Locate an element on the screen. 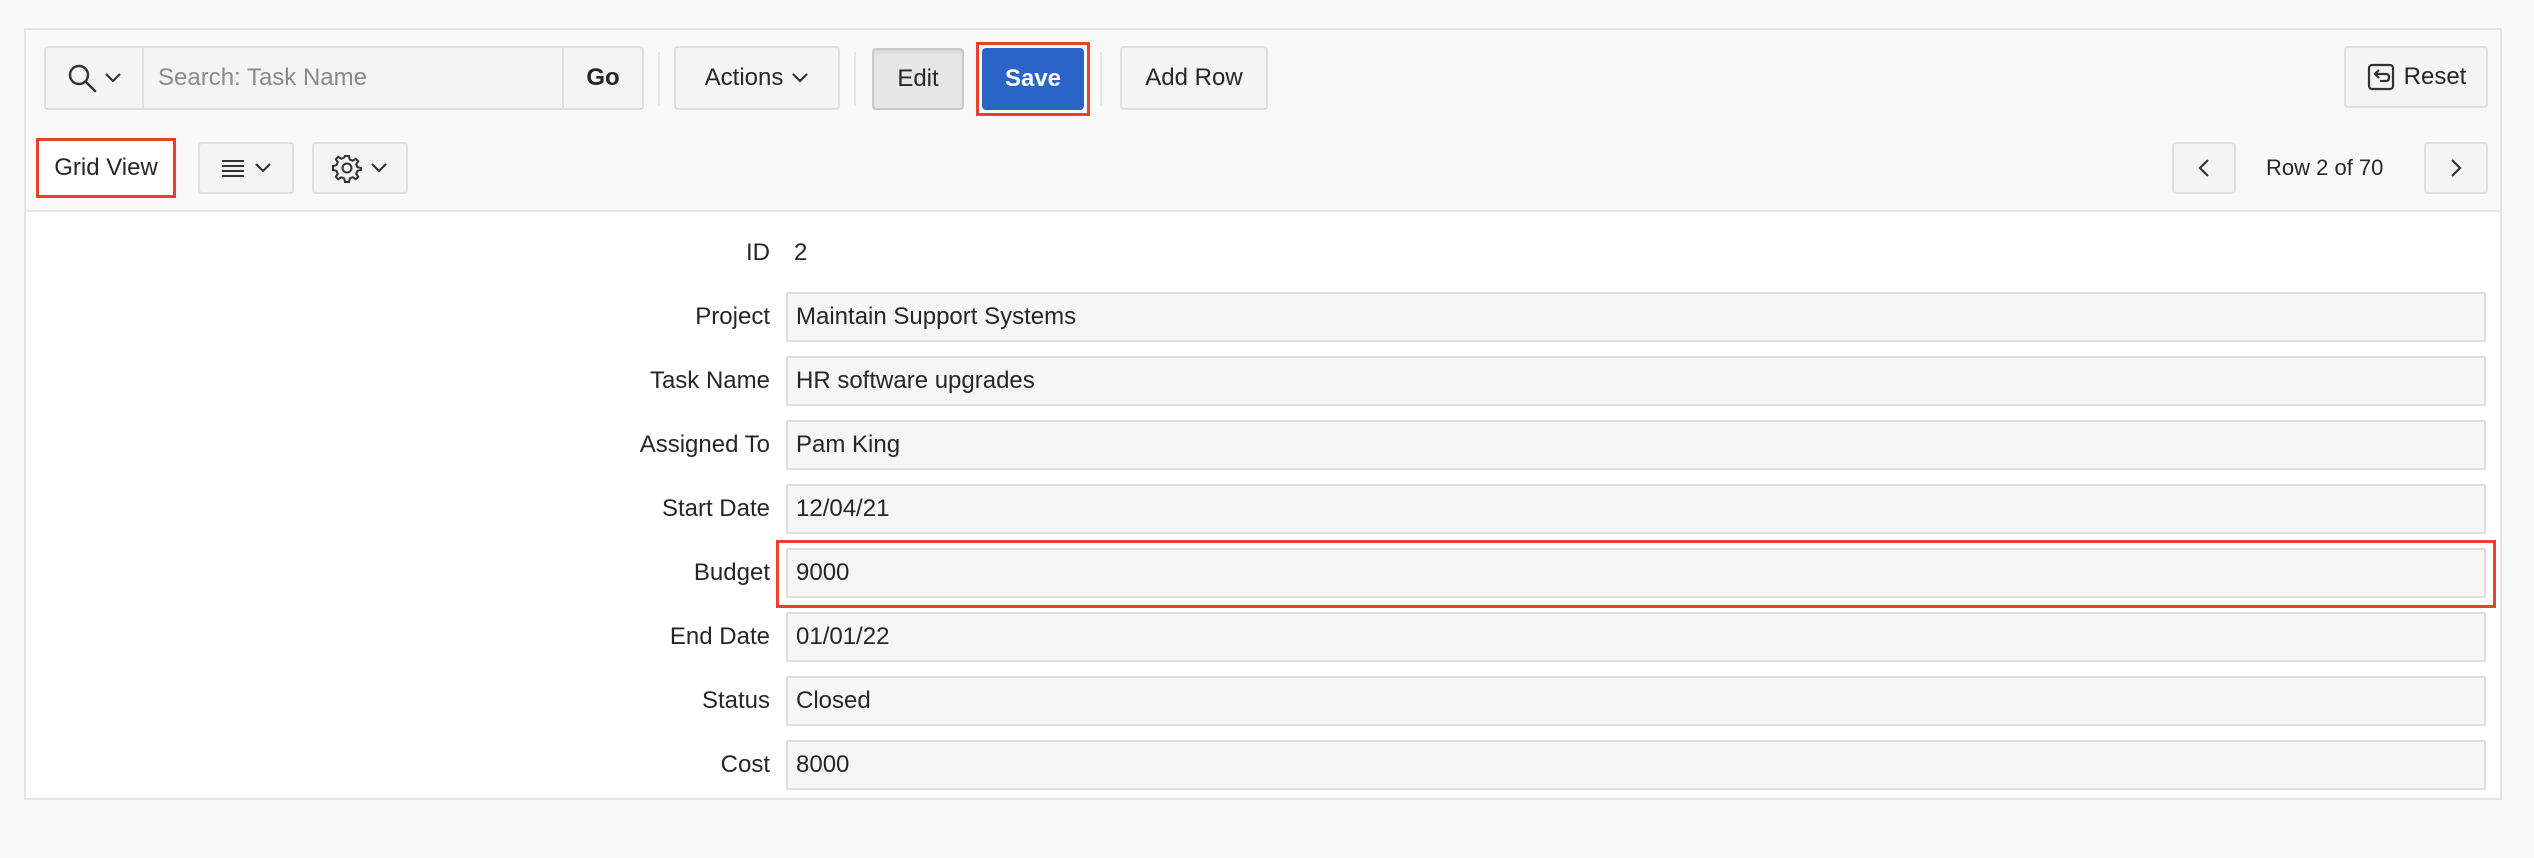  toolbar: Go Actions Edit Save Add Row Reset is located at coordinates (1263, 80).